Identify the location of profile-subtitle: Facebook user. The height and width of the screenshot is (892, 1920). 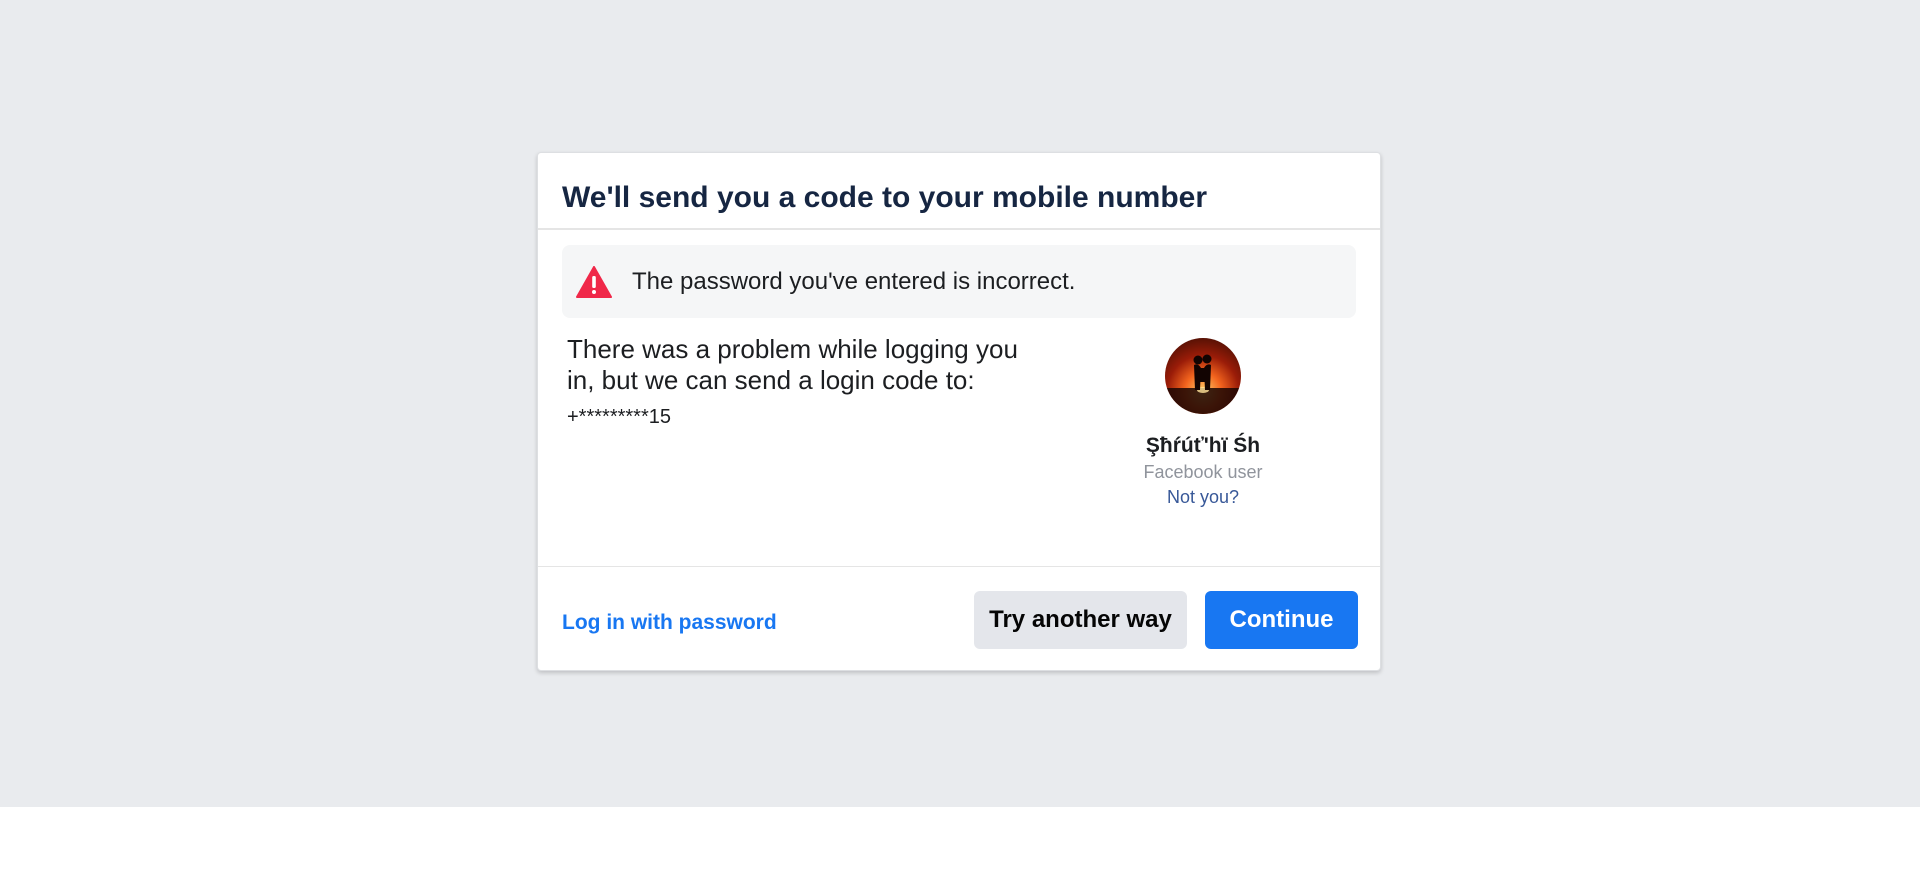
(1203, 472).